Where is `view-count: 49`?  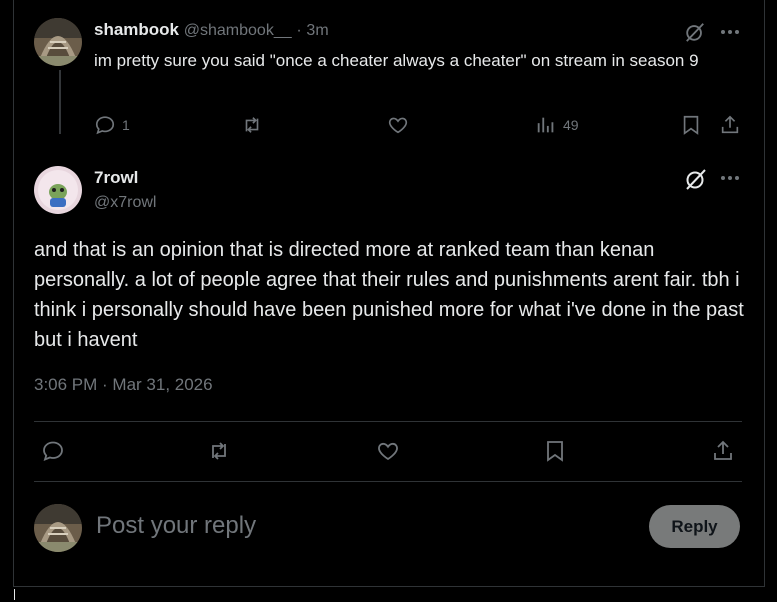
view-count: 49 is located at coordinates (571, 125).